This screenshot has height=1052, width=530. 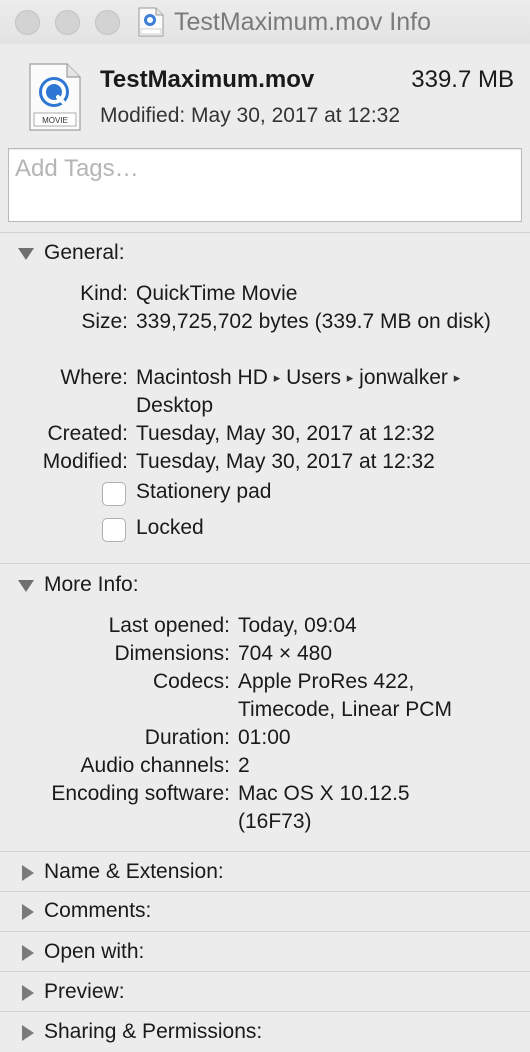 What do you see at coordinates (265, 872) in the screenshot?
I see `section-name-extension: Name & Extension:` at bounding box center [265, 872].